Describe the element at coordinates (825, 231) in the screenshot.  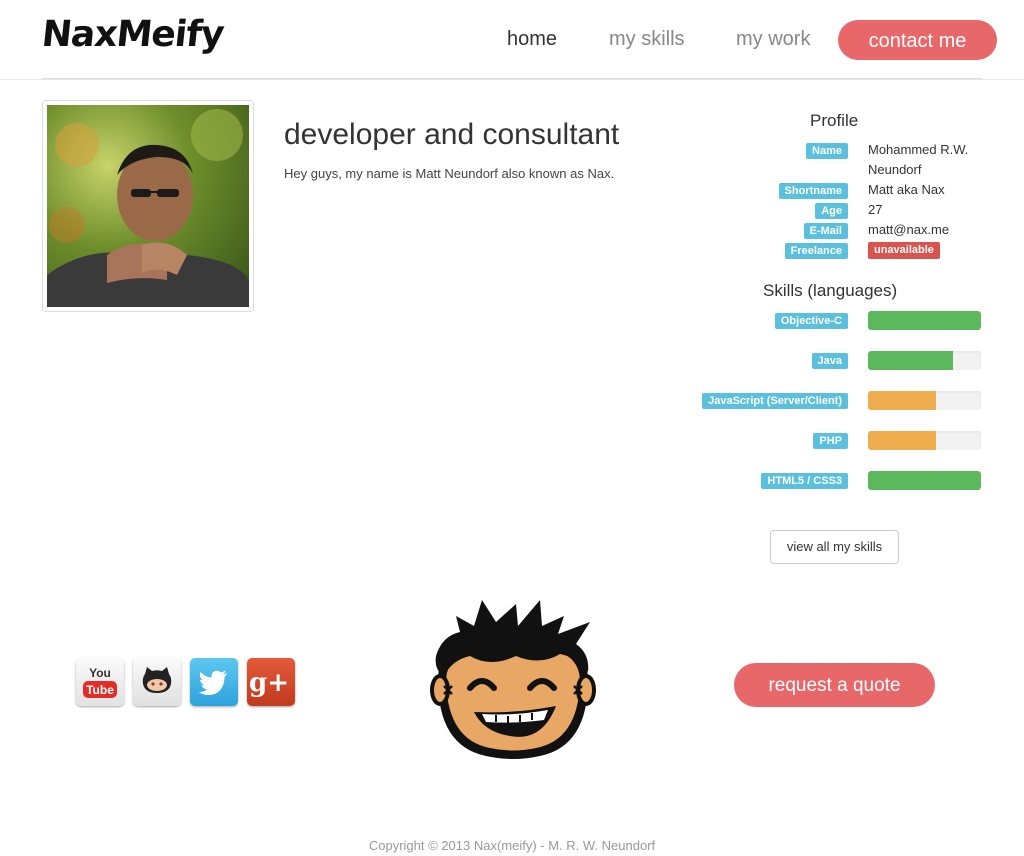
I see `email-label: E-Mail` at that location.